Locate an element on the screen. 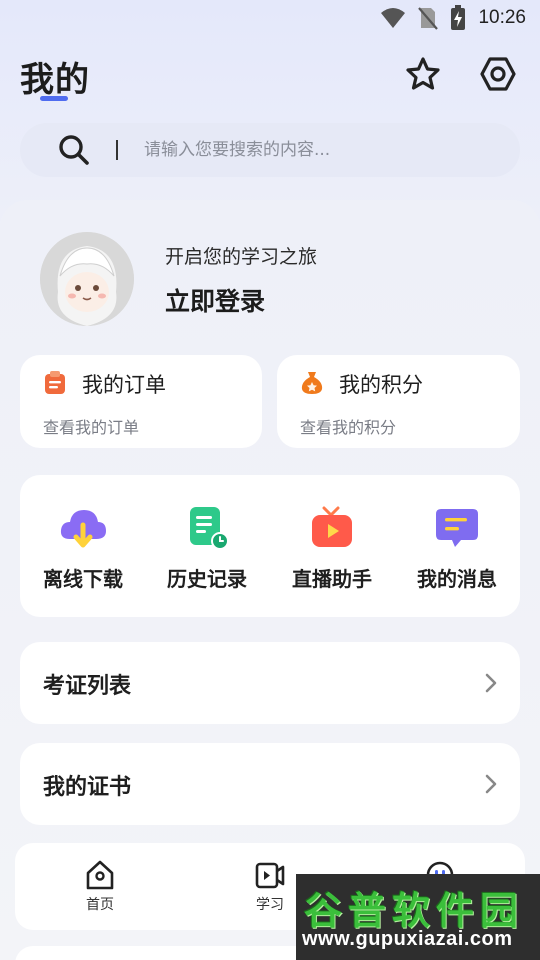  my-orders-title: 我的订单 is located at coordinates (124, 385).